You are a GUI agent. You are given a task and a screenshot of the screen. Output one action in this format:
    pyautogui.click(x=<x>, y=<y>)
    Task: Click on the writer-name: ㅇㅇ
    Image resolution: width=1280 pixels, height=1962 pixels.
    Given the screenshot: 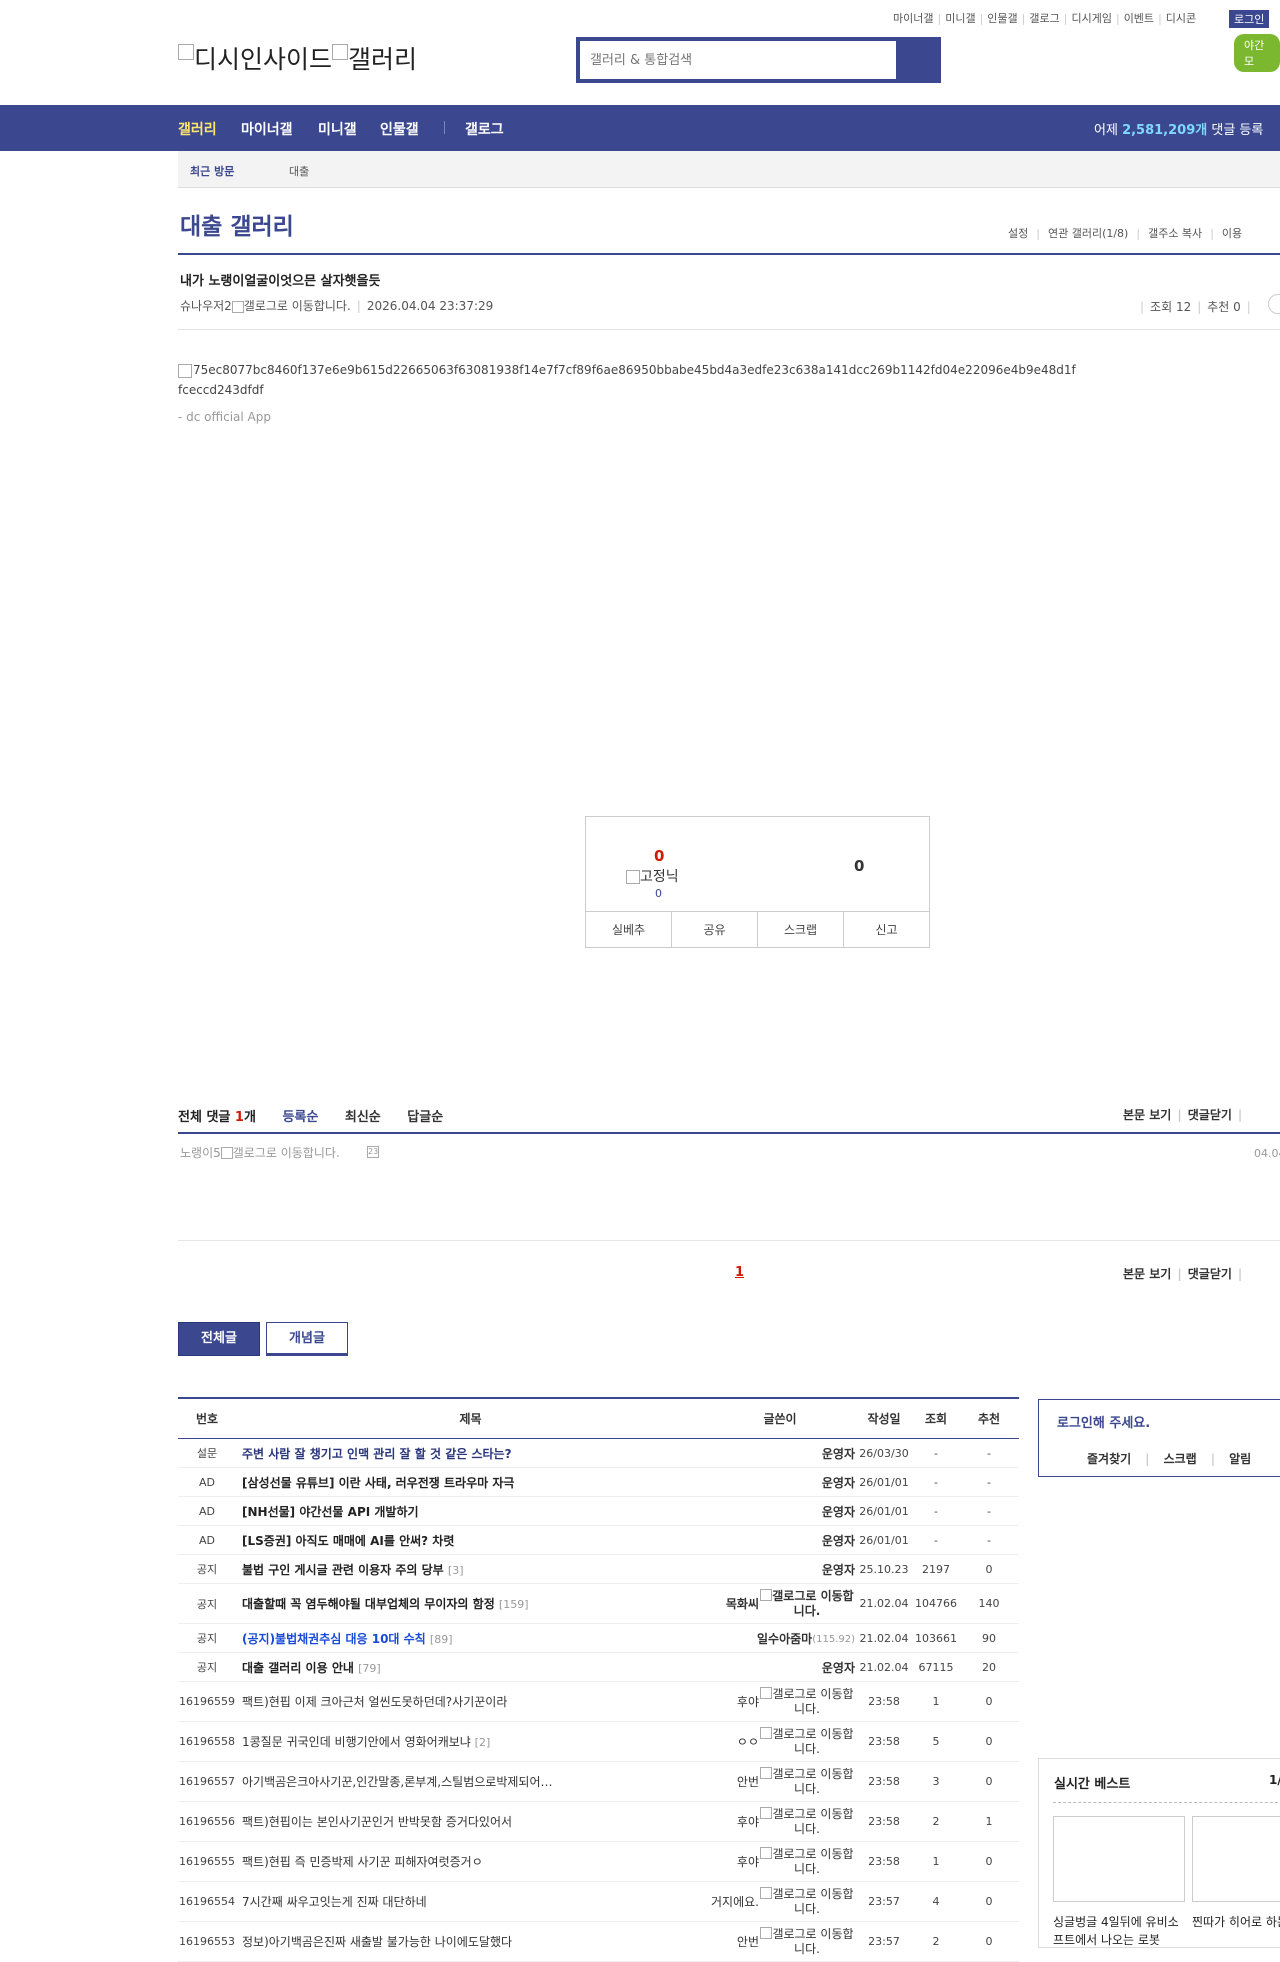 What is the action you would take?
    pyautogui.click(x=748, y=1741)
    